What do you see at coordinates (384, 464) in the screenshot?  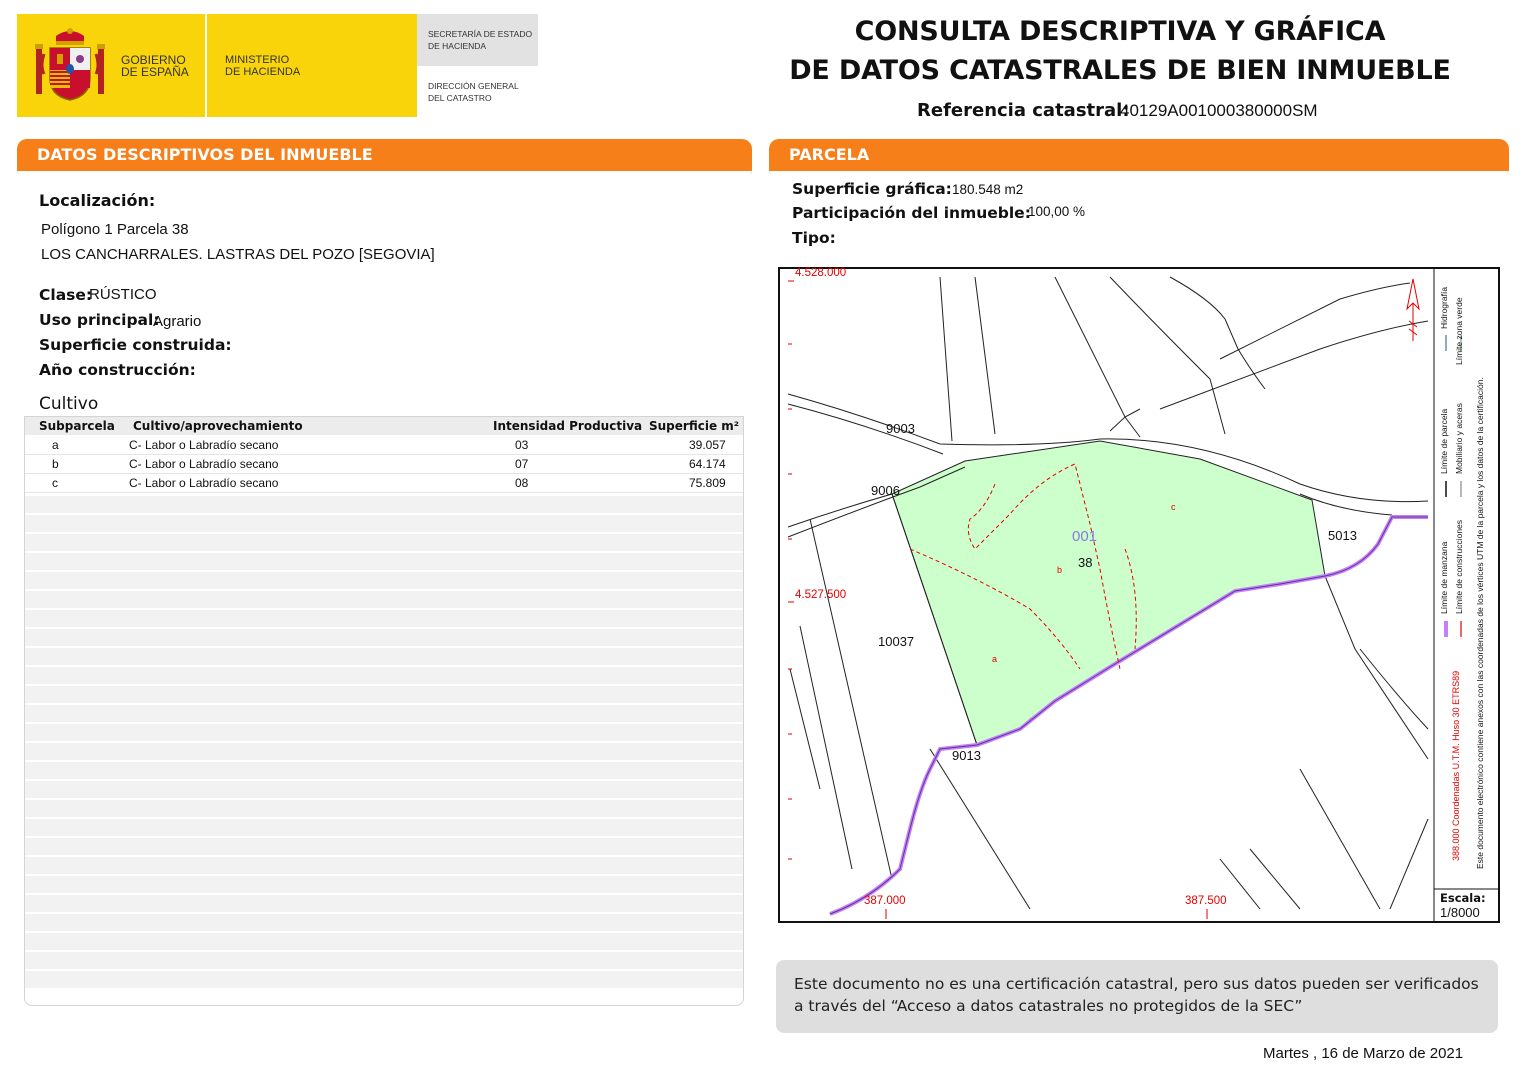 I see `table-row: b C- Labor o Labradío secano 07 64.174` at bounding box center [384, 464].